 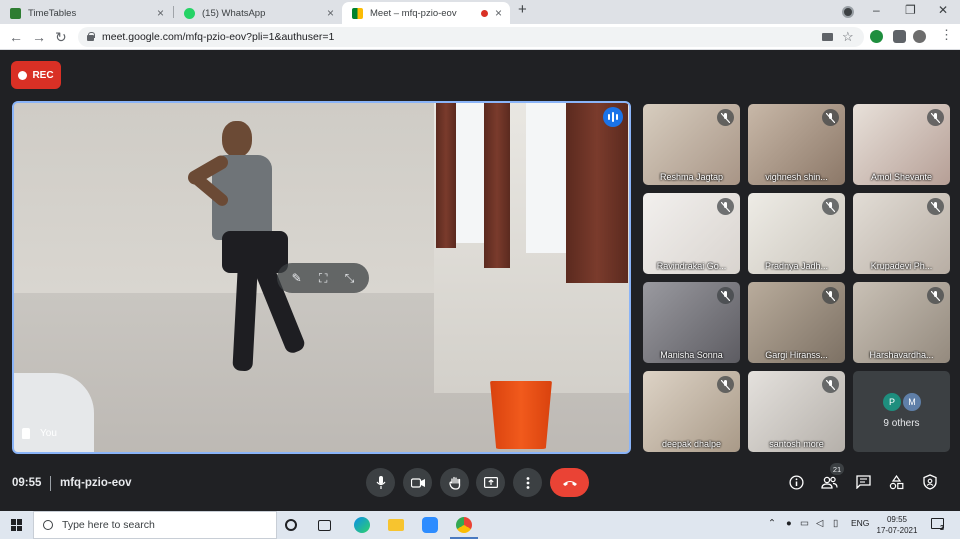 I want to click on reload-icon: ↻, so click(x=61, y=37).